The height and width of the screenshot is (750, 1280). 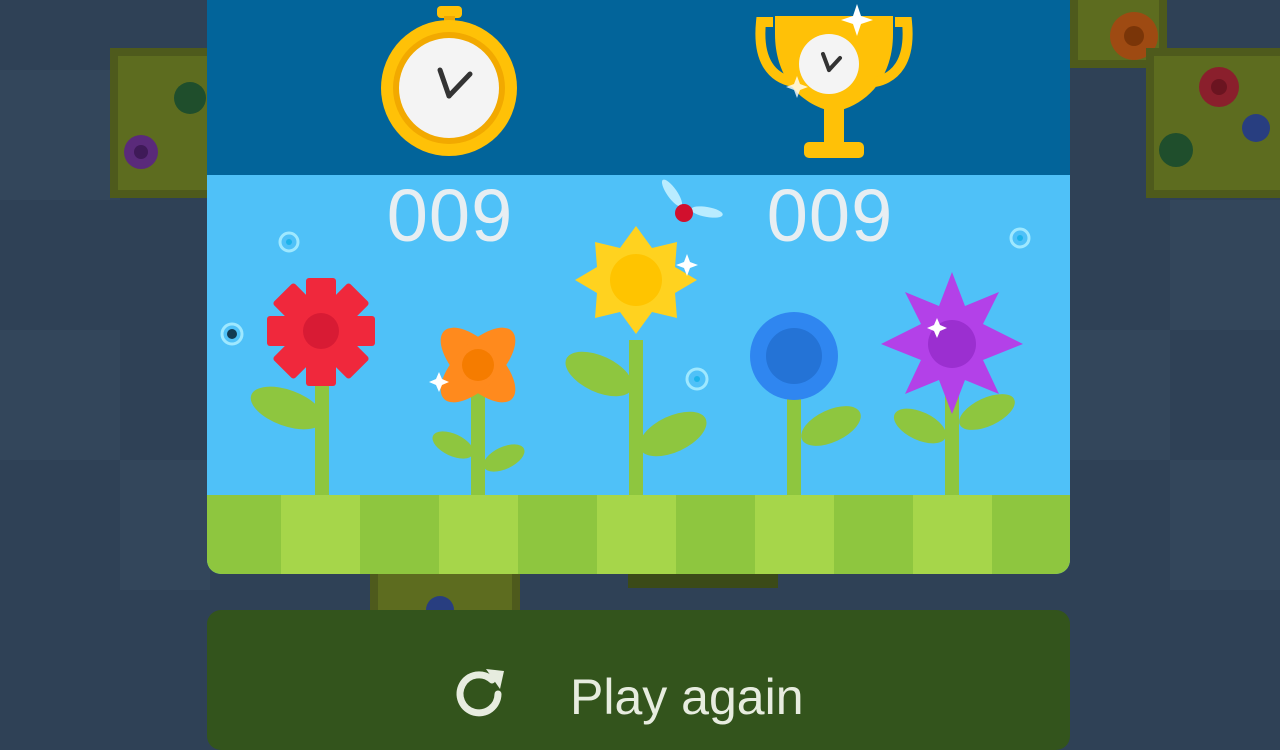 I want to click on best-score: 009, so click(x=830, y=215).